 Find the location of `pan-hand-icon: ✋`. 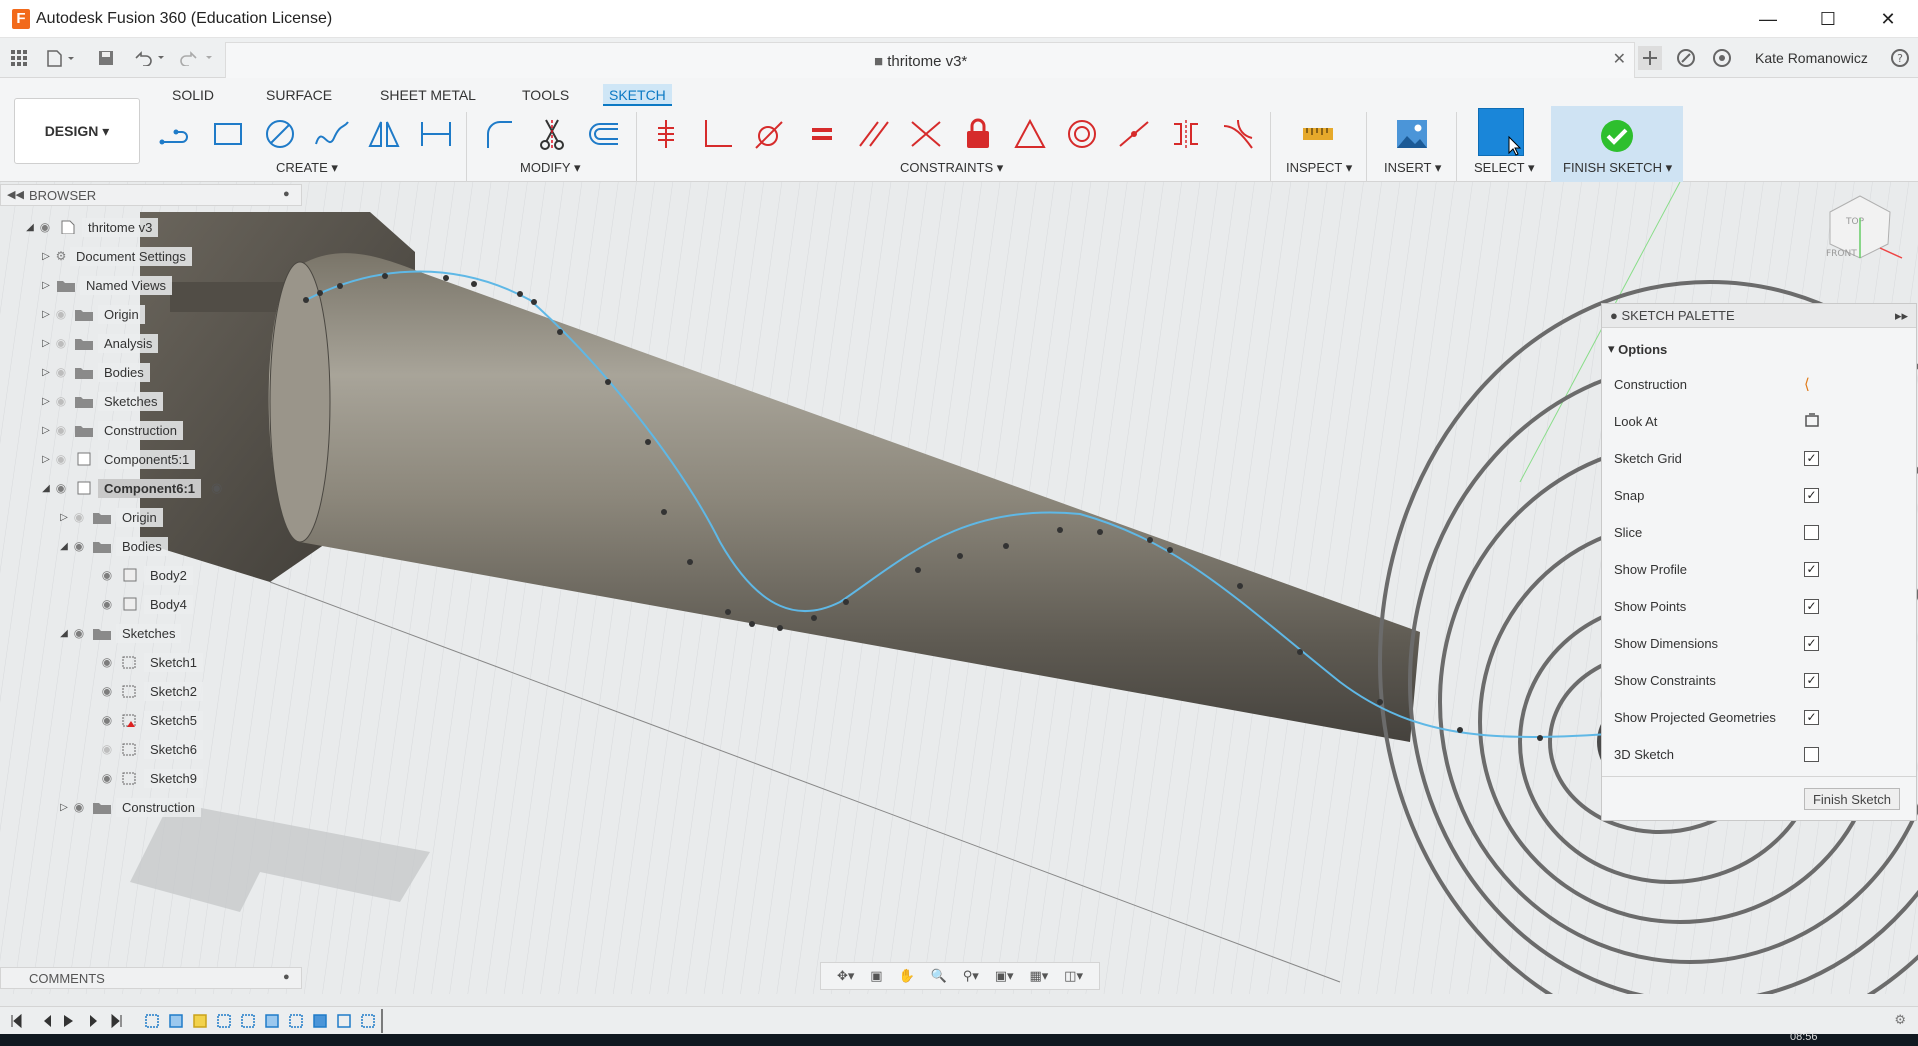

pan-hand-icon: ✋ is located at coordinates (907, 976).